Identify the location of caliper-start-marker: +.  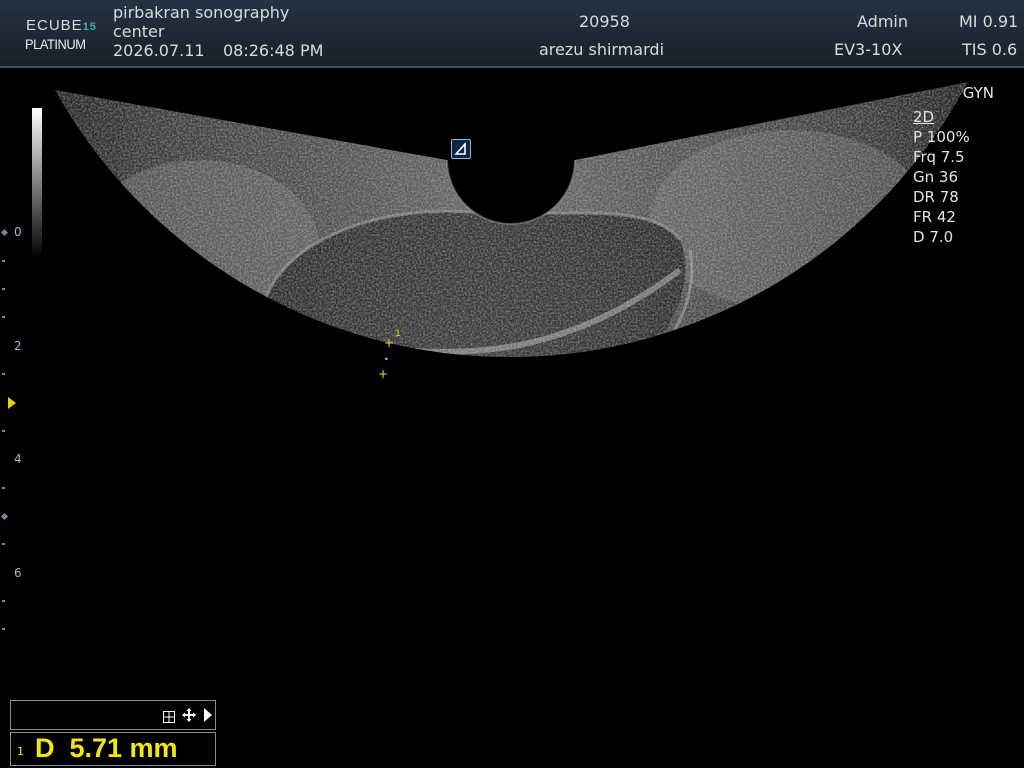
(389, 343).